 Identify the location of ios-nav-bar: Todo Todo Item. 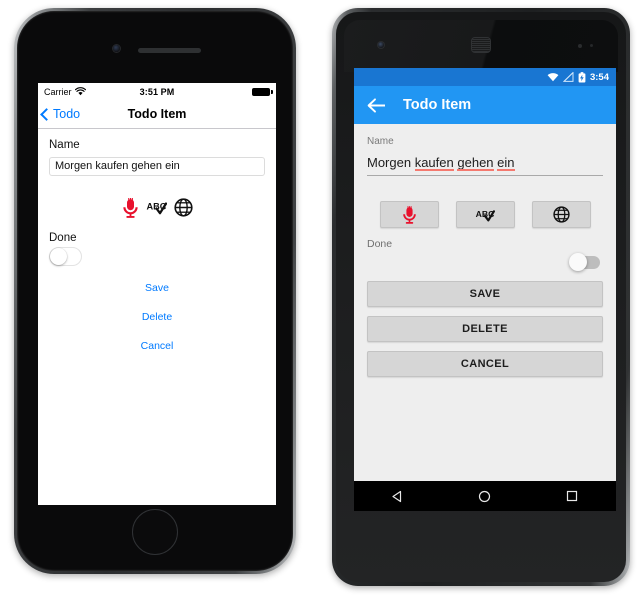
(157, 114).